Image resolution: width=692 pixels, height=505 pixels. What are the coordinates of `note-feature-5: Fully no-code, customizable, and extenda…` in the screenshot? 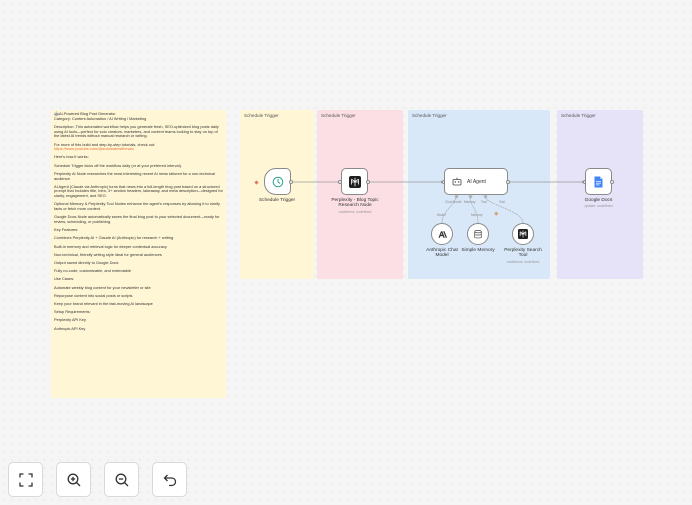 It's located at (92, 271).